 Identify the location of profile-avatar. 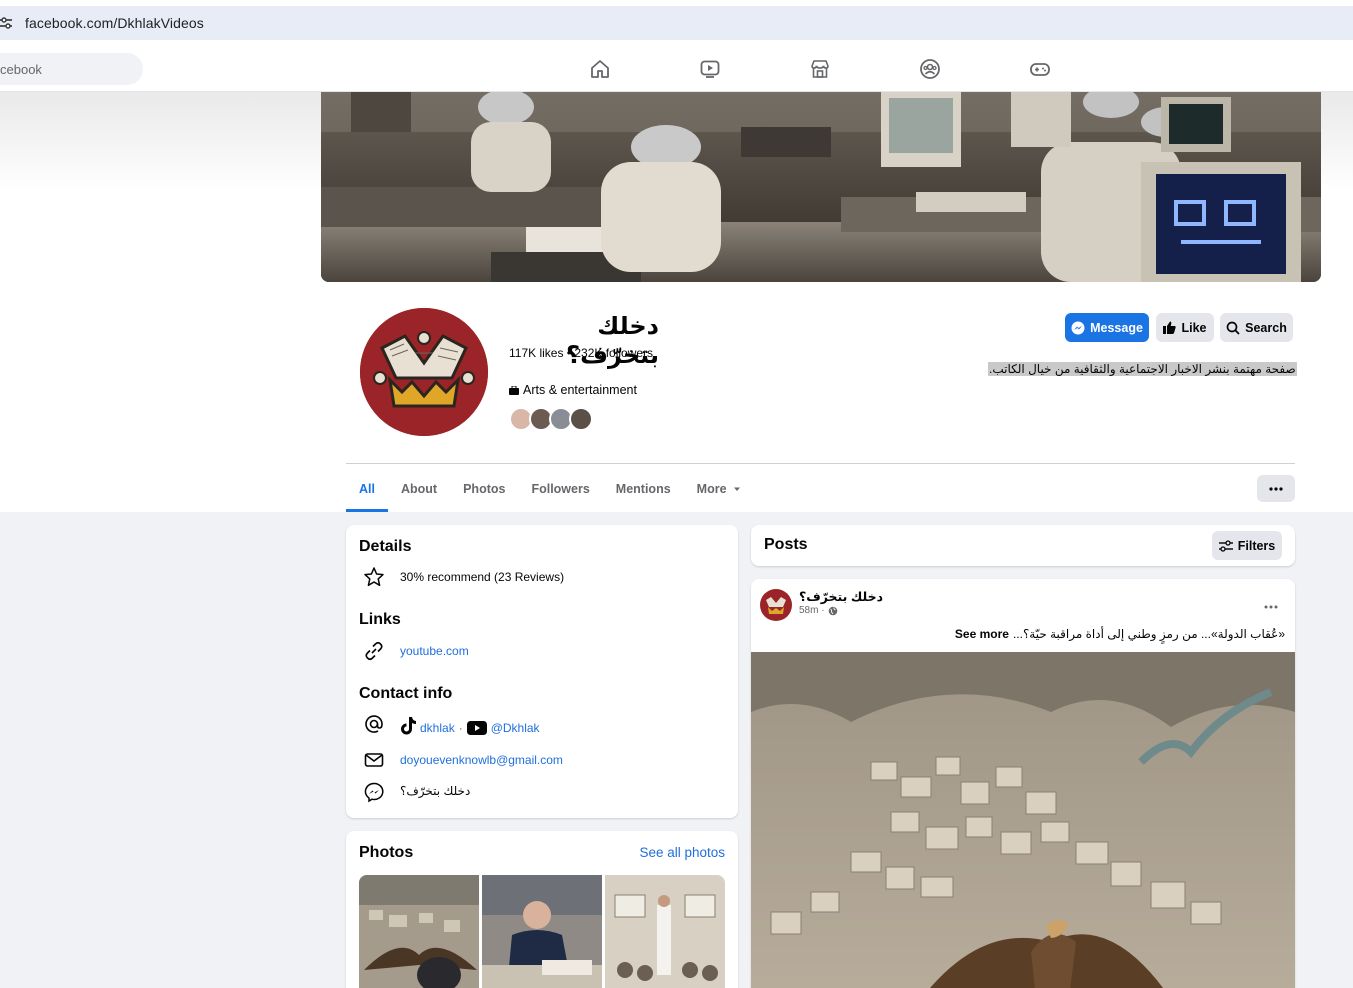
(424, 372).